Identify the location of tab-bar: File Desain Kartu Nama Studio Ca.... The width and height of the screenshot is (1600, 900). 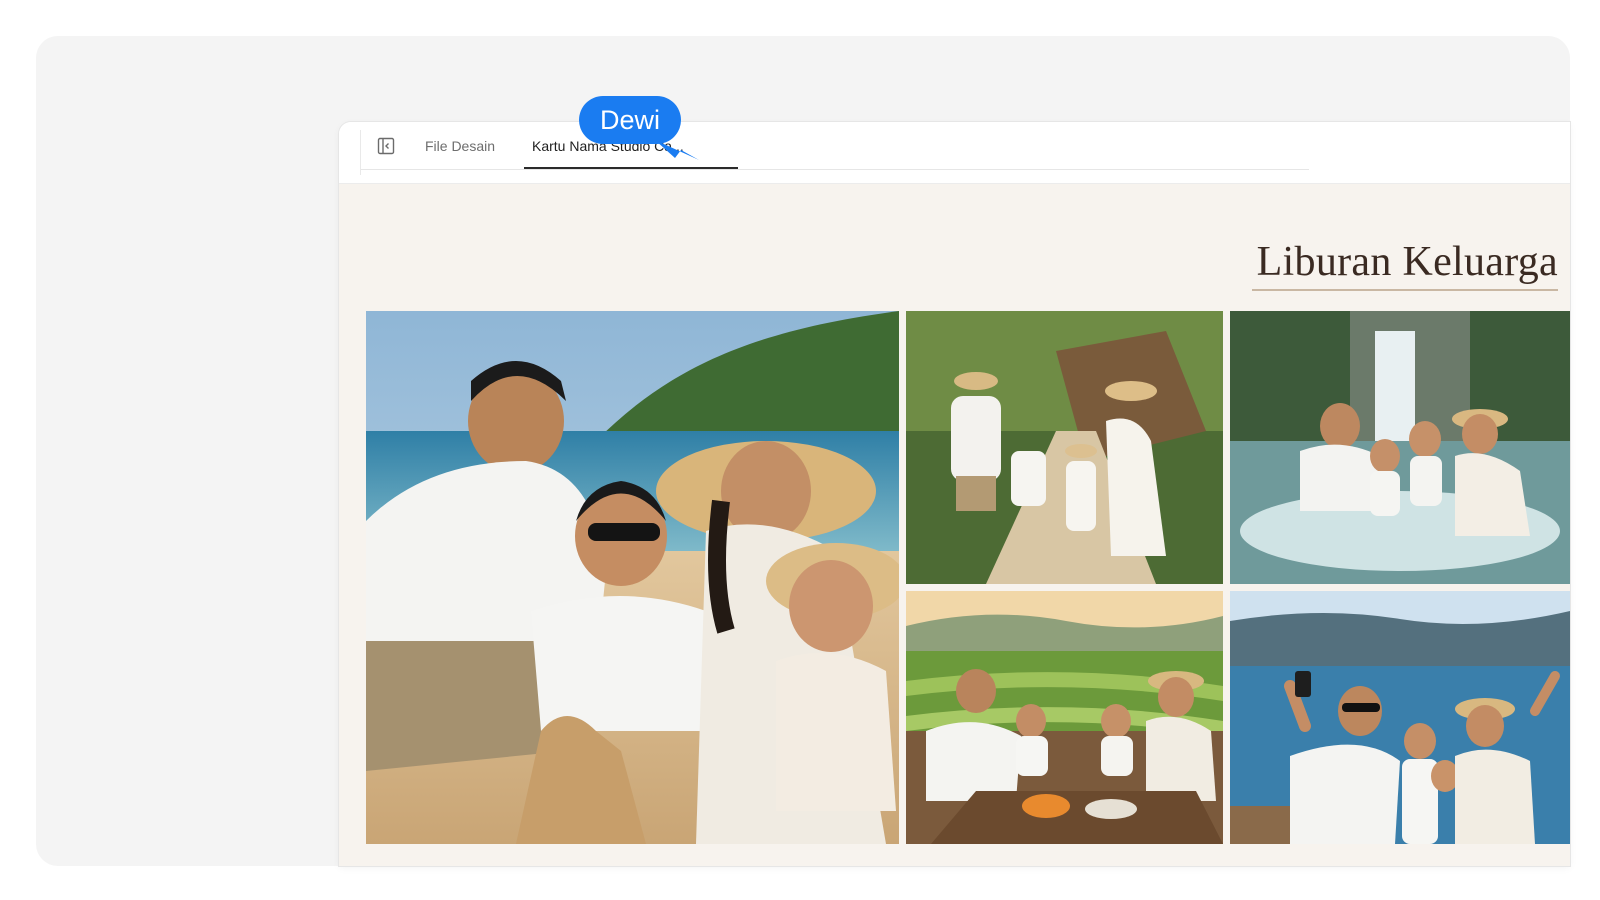
(954, 153).